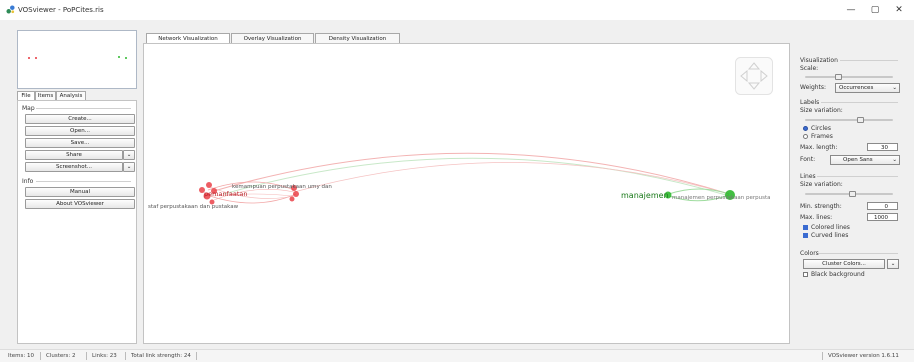 The image size is (914, 362). I want to click on labels-title: Labels, so click(810, 102).